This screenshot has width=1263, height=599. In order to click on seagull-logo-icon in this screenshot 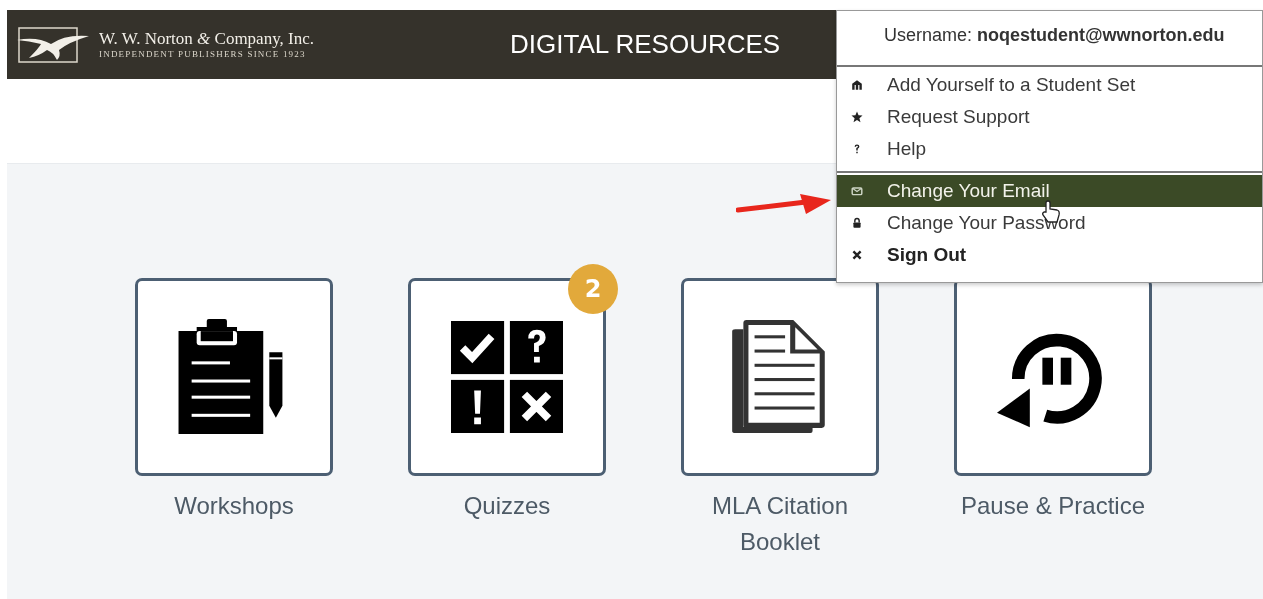, I will do `click(54, 44)`.